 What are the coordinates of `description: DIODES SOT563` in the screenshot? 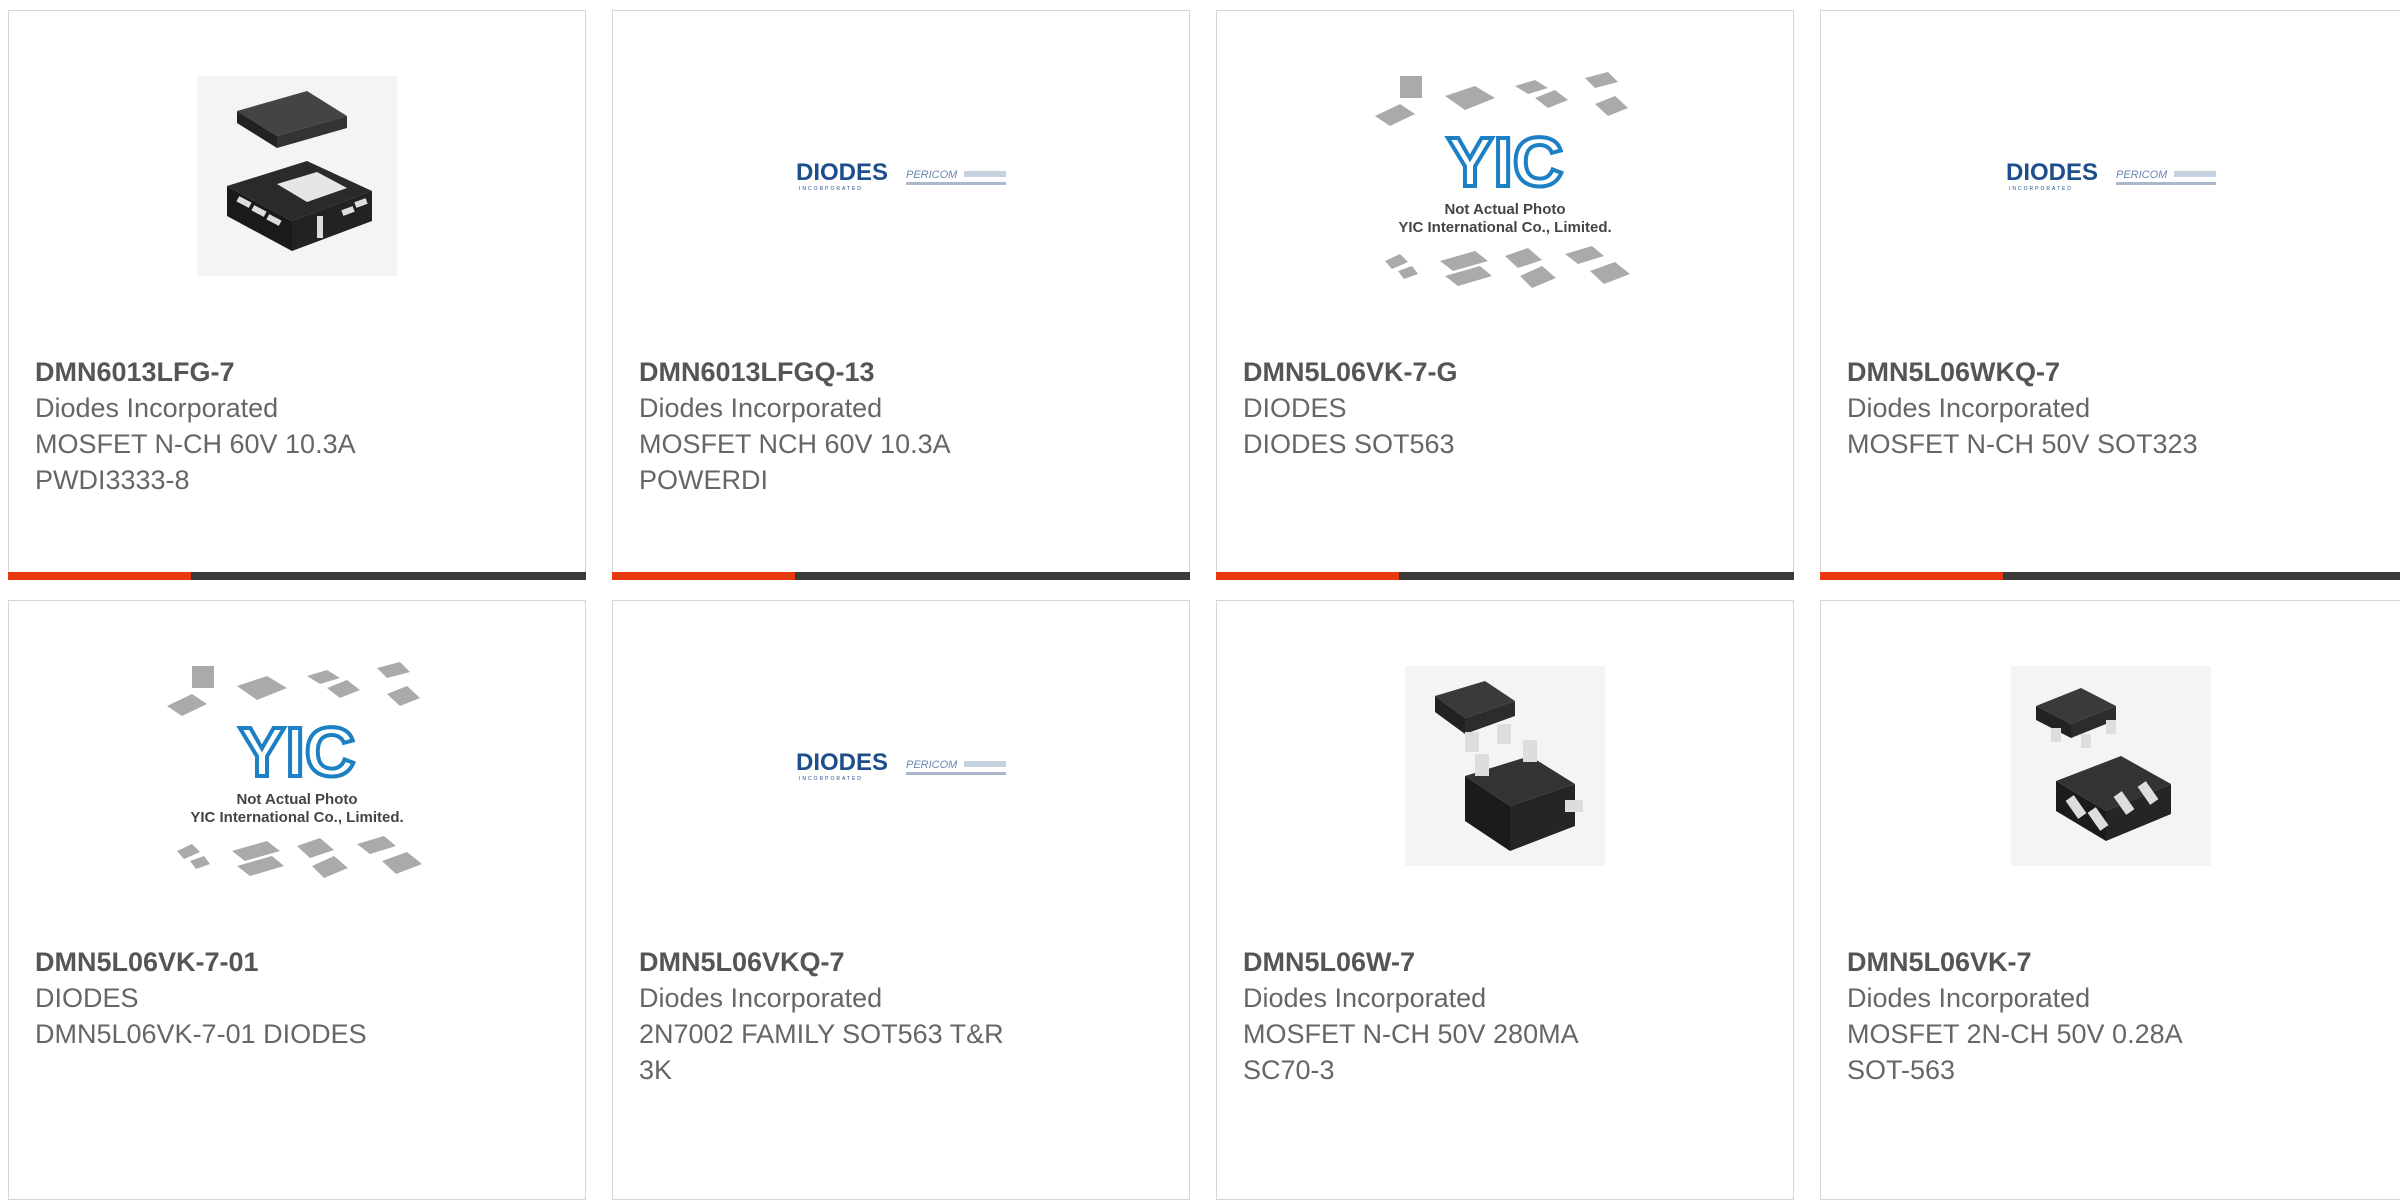 It's located at (1349, 444).